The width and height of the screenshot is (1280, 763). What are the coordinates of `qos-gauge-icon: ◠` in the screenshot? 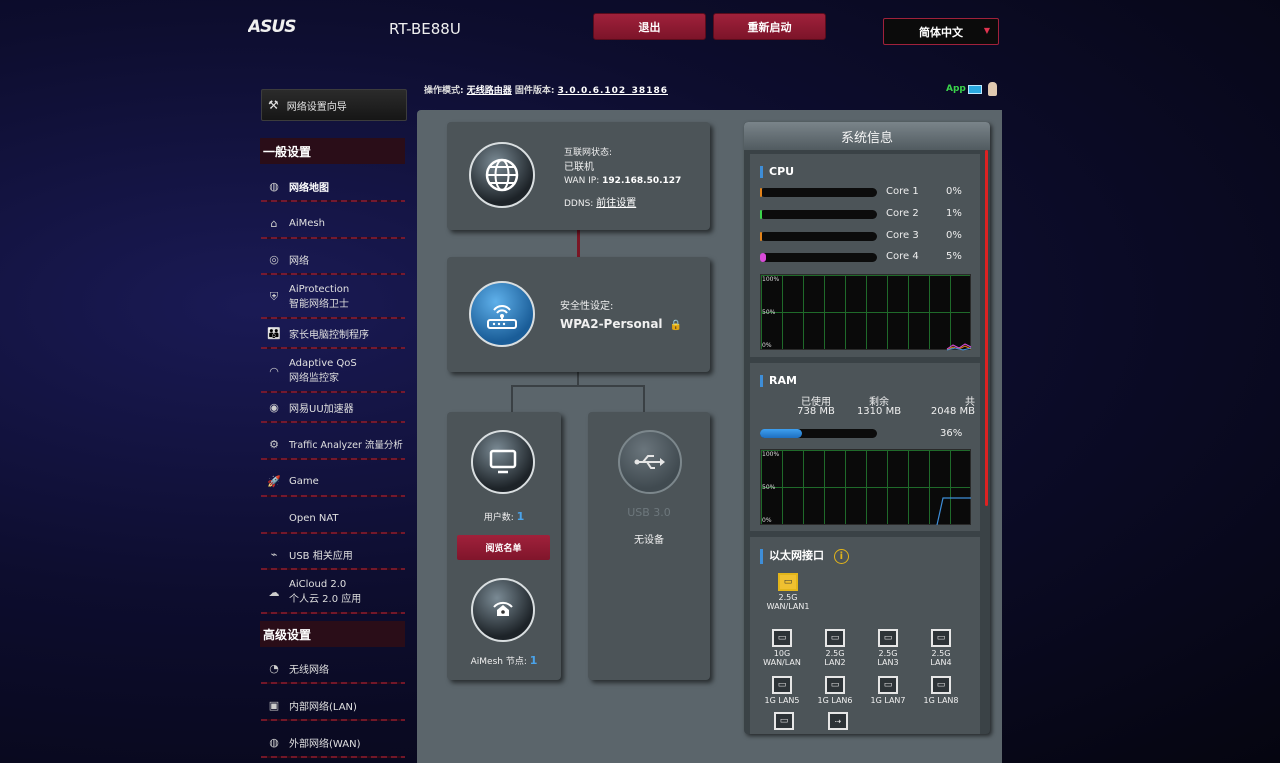 It's located at (274, 371).